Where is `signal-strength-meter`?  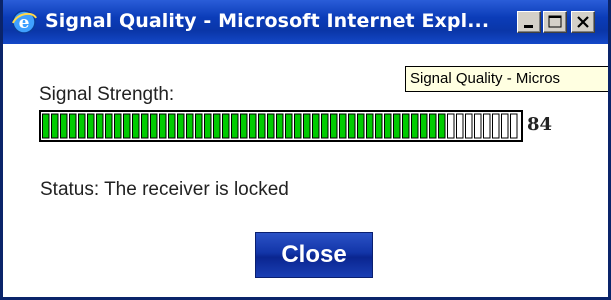
signal-strength-meter is located at coordinates (281, 126).